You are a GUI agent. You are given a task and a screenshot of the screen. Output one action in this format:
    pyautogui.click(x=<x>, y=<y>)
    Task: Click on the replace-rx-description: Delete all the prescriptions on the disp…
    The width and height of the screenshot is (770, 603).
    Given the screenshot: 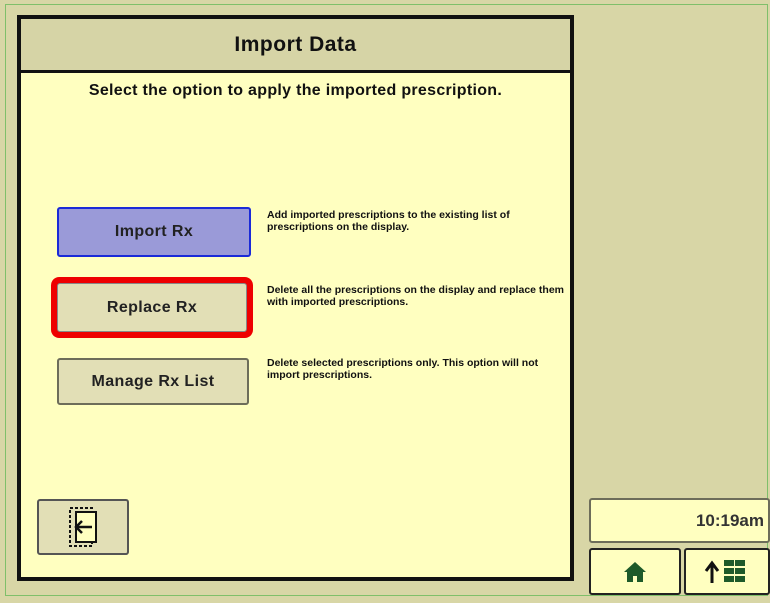 What is the action you would take?
    pyautogui.click(x=415, y=296)
    